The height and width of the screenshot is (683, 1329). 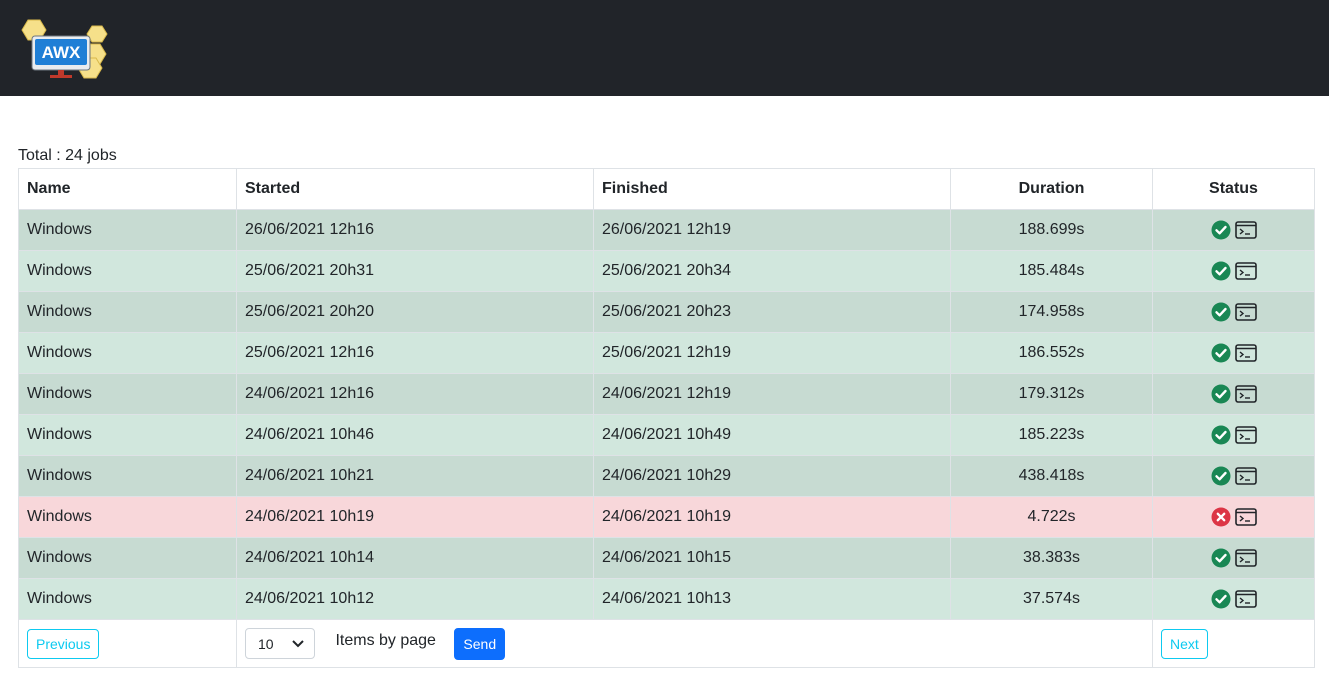 What do you see at coordinates (1051, 599) in the screenshot?
I see `job-duration: 37.574s` at bounding box center [1051, 599].